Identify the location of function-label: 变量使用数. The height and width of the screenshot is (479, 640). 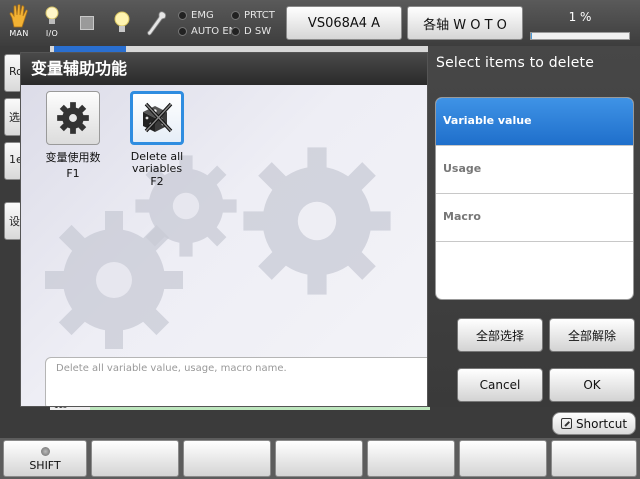
(73, 157).